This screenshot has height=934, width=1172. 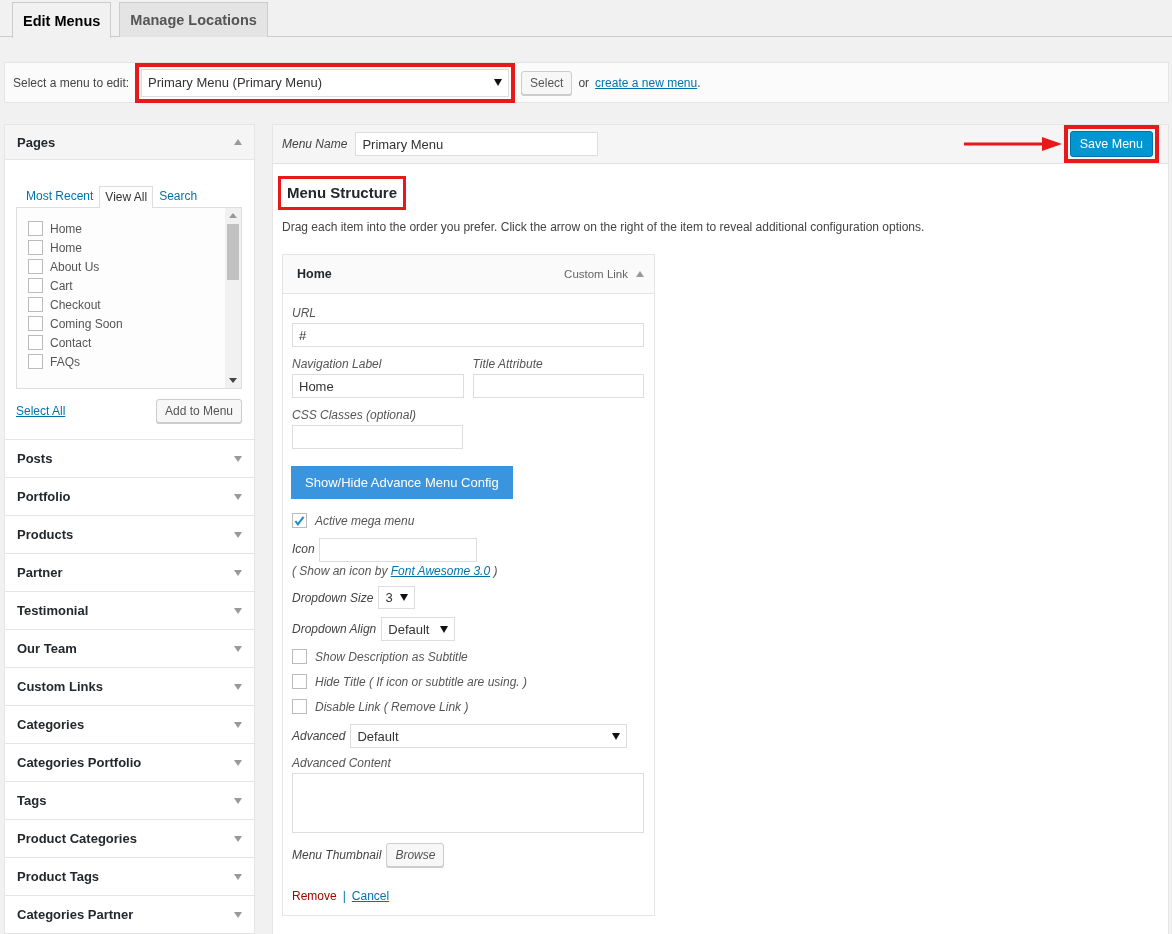 What do you see at coordinates (558, 386) in the screenshot?
I see `title-attribute-field` at bounding box center [558, 386].